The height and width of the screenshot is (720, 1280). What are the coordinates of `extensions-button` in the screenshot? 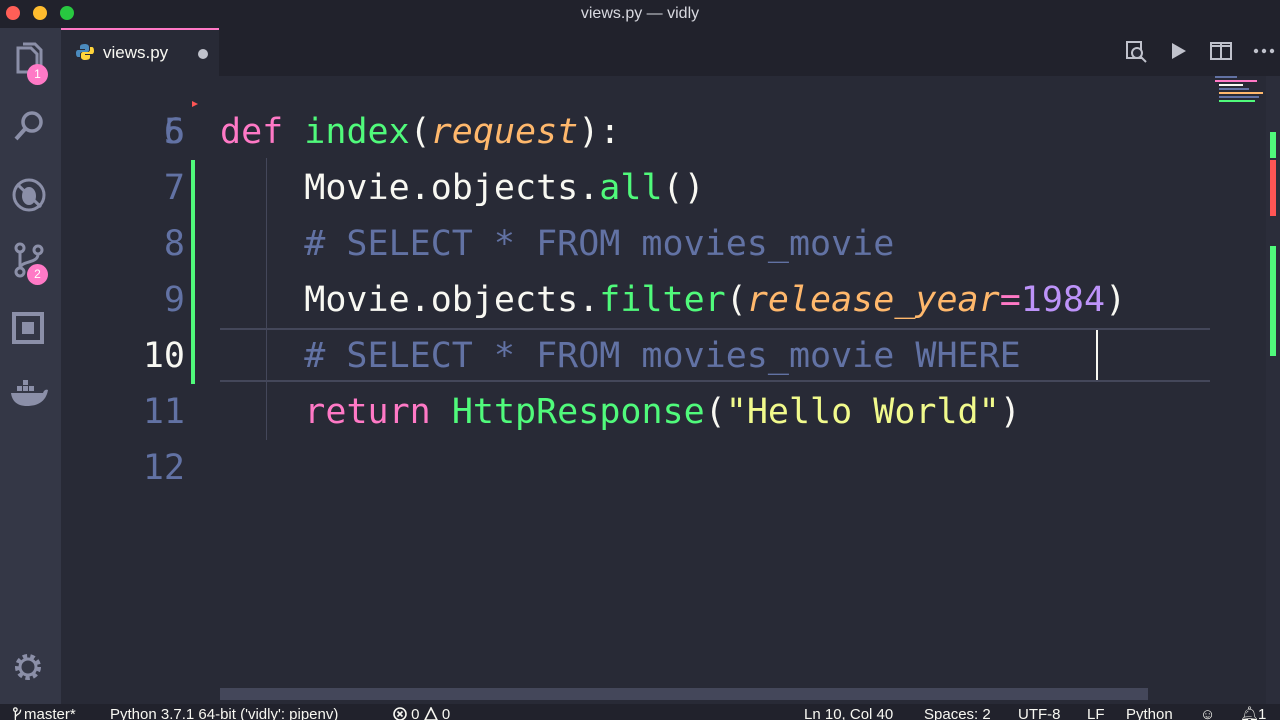 It's located at (29, 328).